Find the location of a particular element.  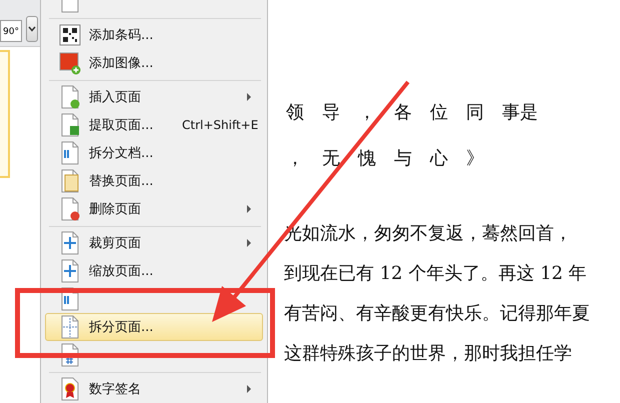

menu-item: 插入页面 is located at coordinates (154, 97).